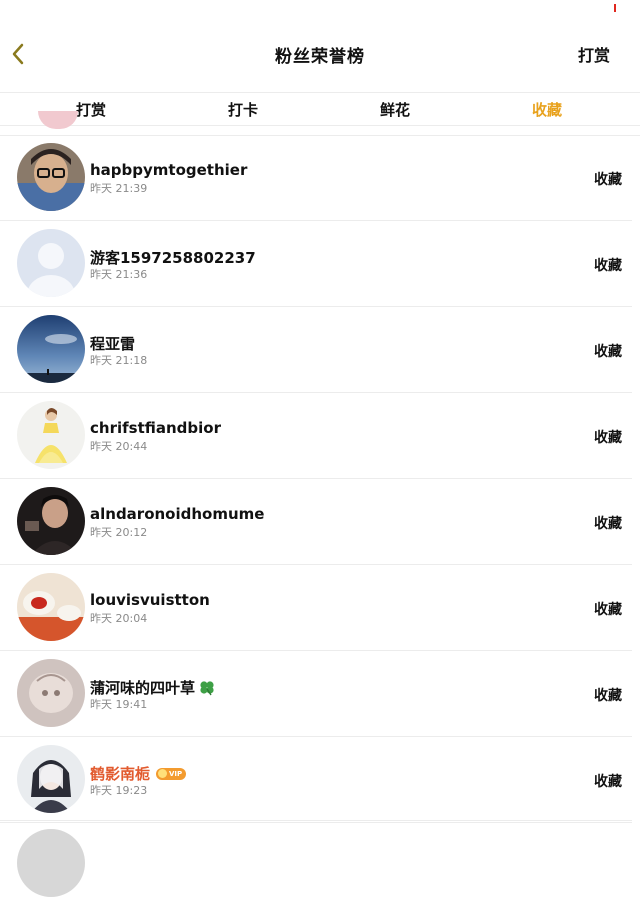 The height and width of the screenshot is (897, 640). Describe the element at coordinates (395, 109) in the screenshot. I see `tab-flowers: 鲜花` at that location.